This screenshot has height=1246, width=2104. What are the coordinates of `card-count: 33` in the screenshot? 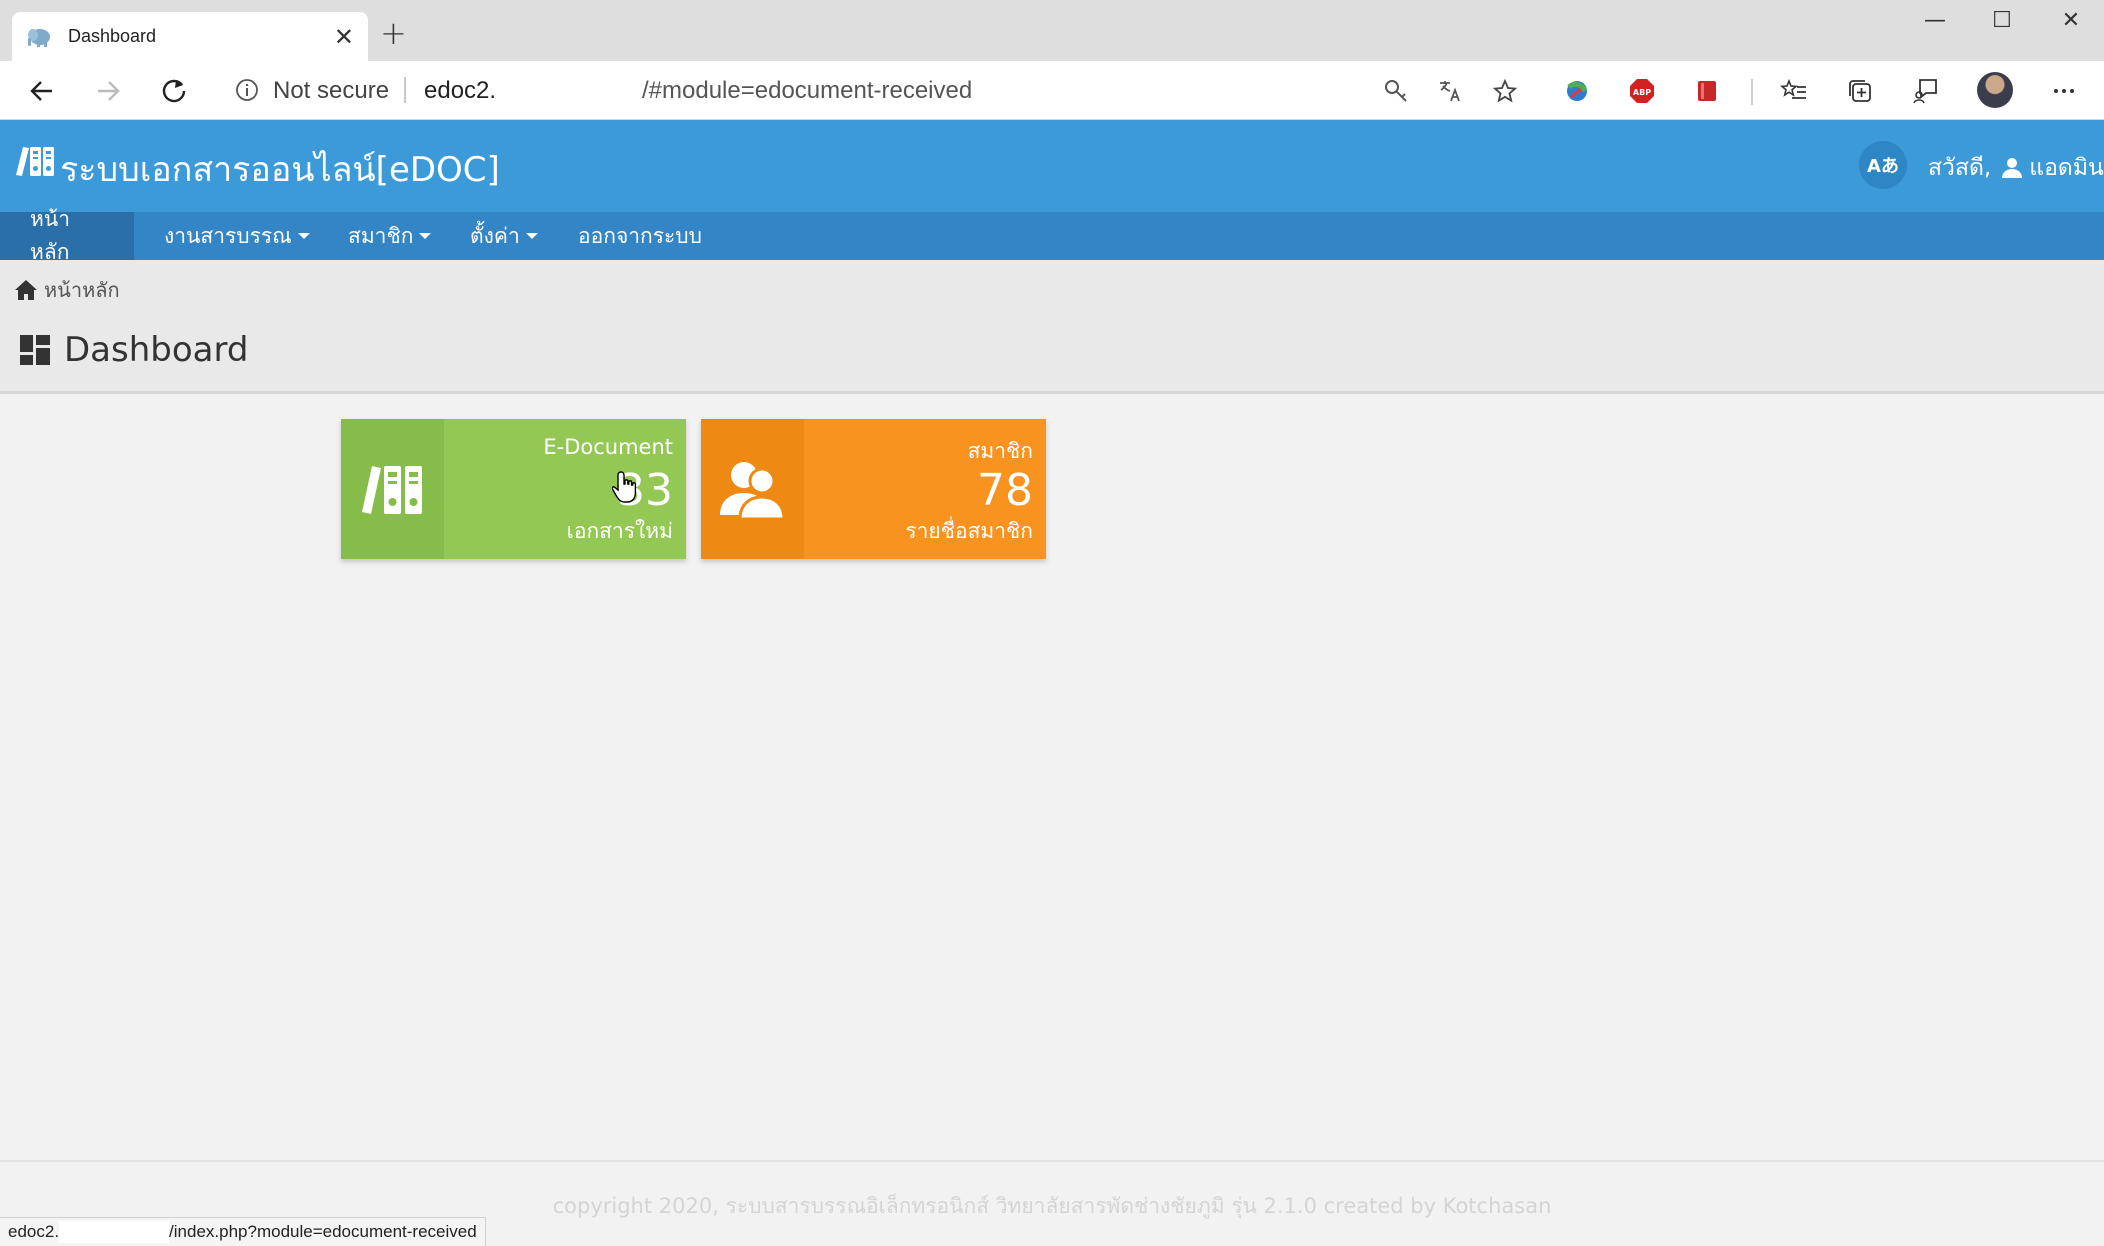 It's located at (645, 490).